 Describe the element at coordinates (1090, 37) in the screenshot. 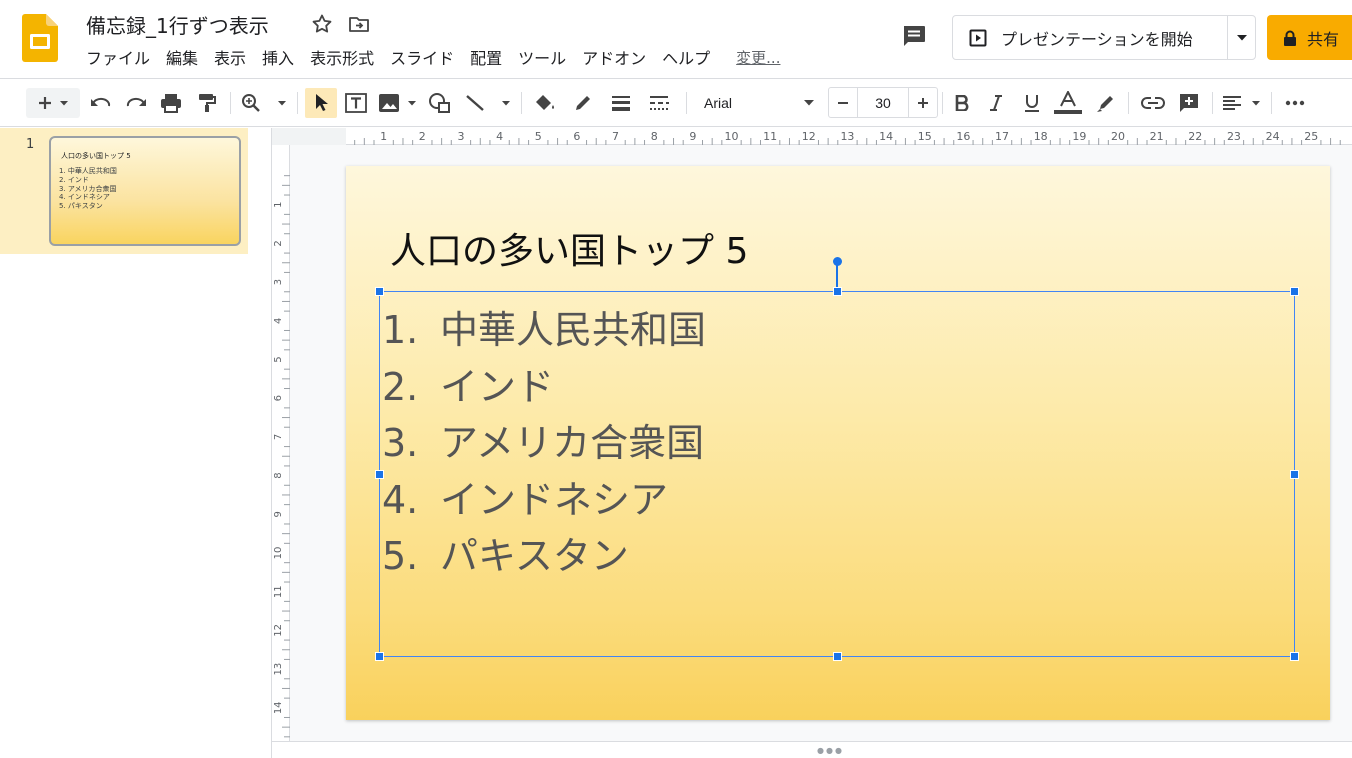

I see `present-button: プレゼンテーションを開始` at that location.